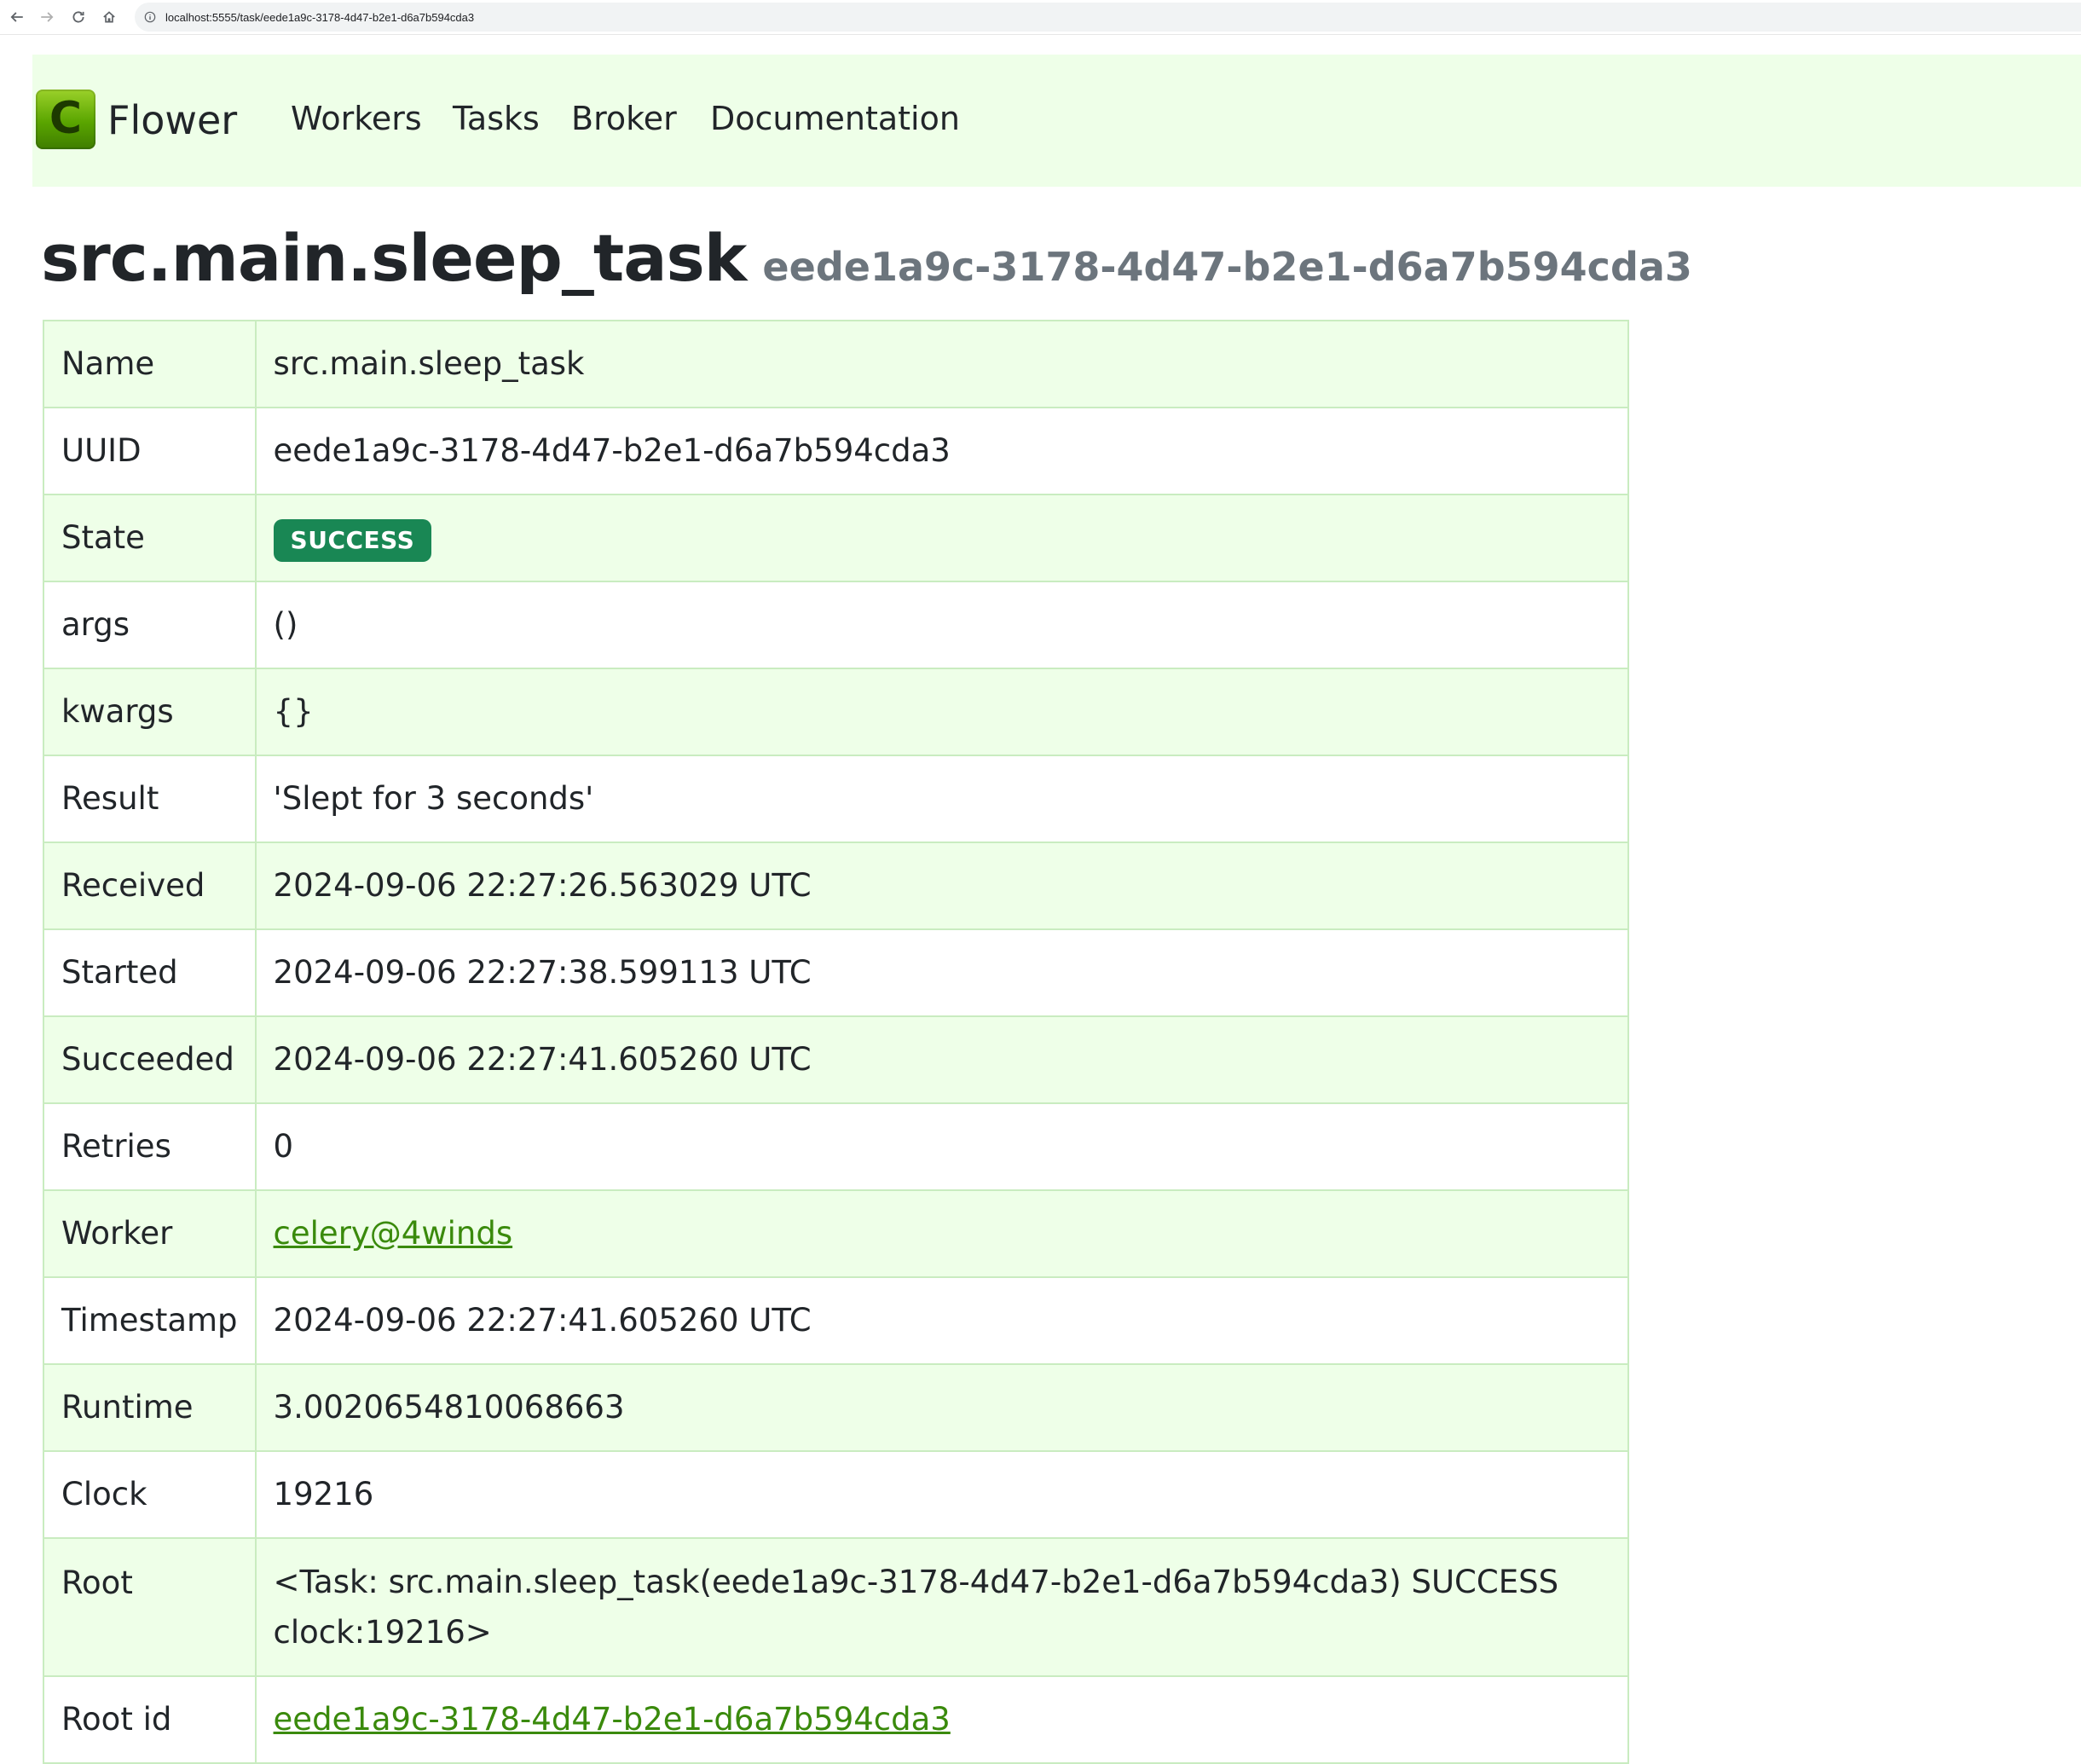 The image size is (2081, 1764). What do you see at coordinates (150, 1719) in the screenshot?
I see `row-key: Root id` at bounding box center [150, 1719].